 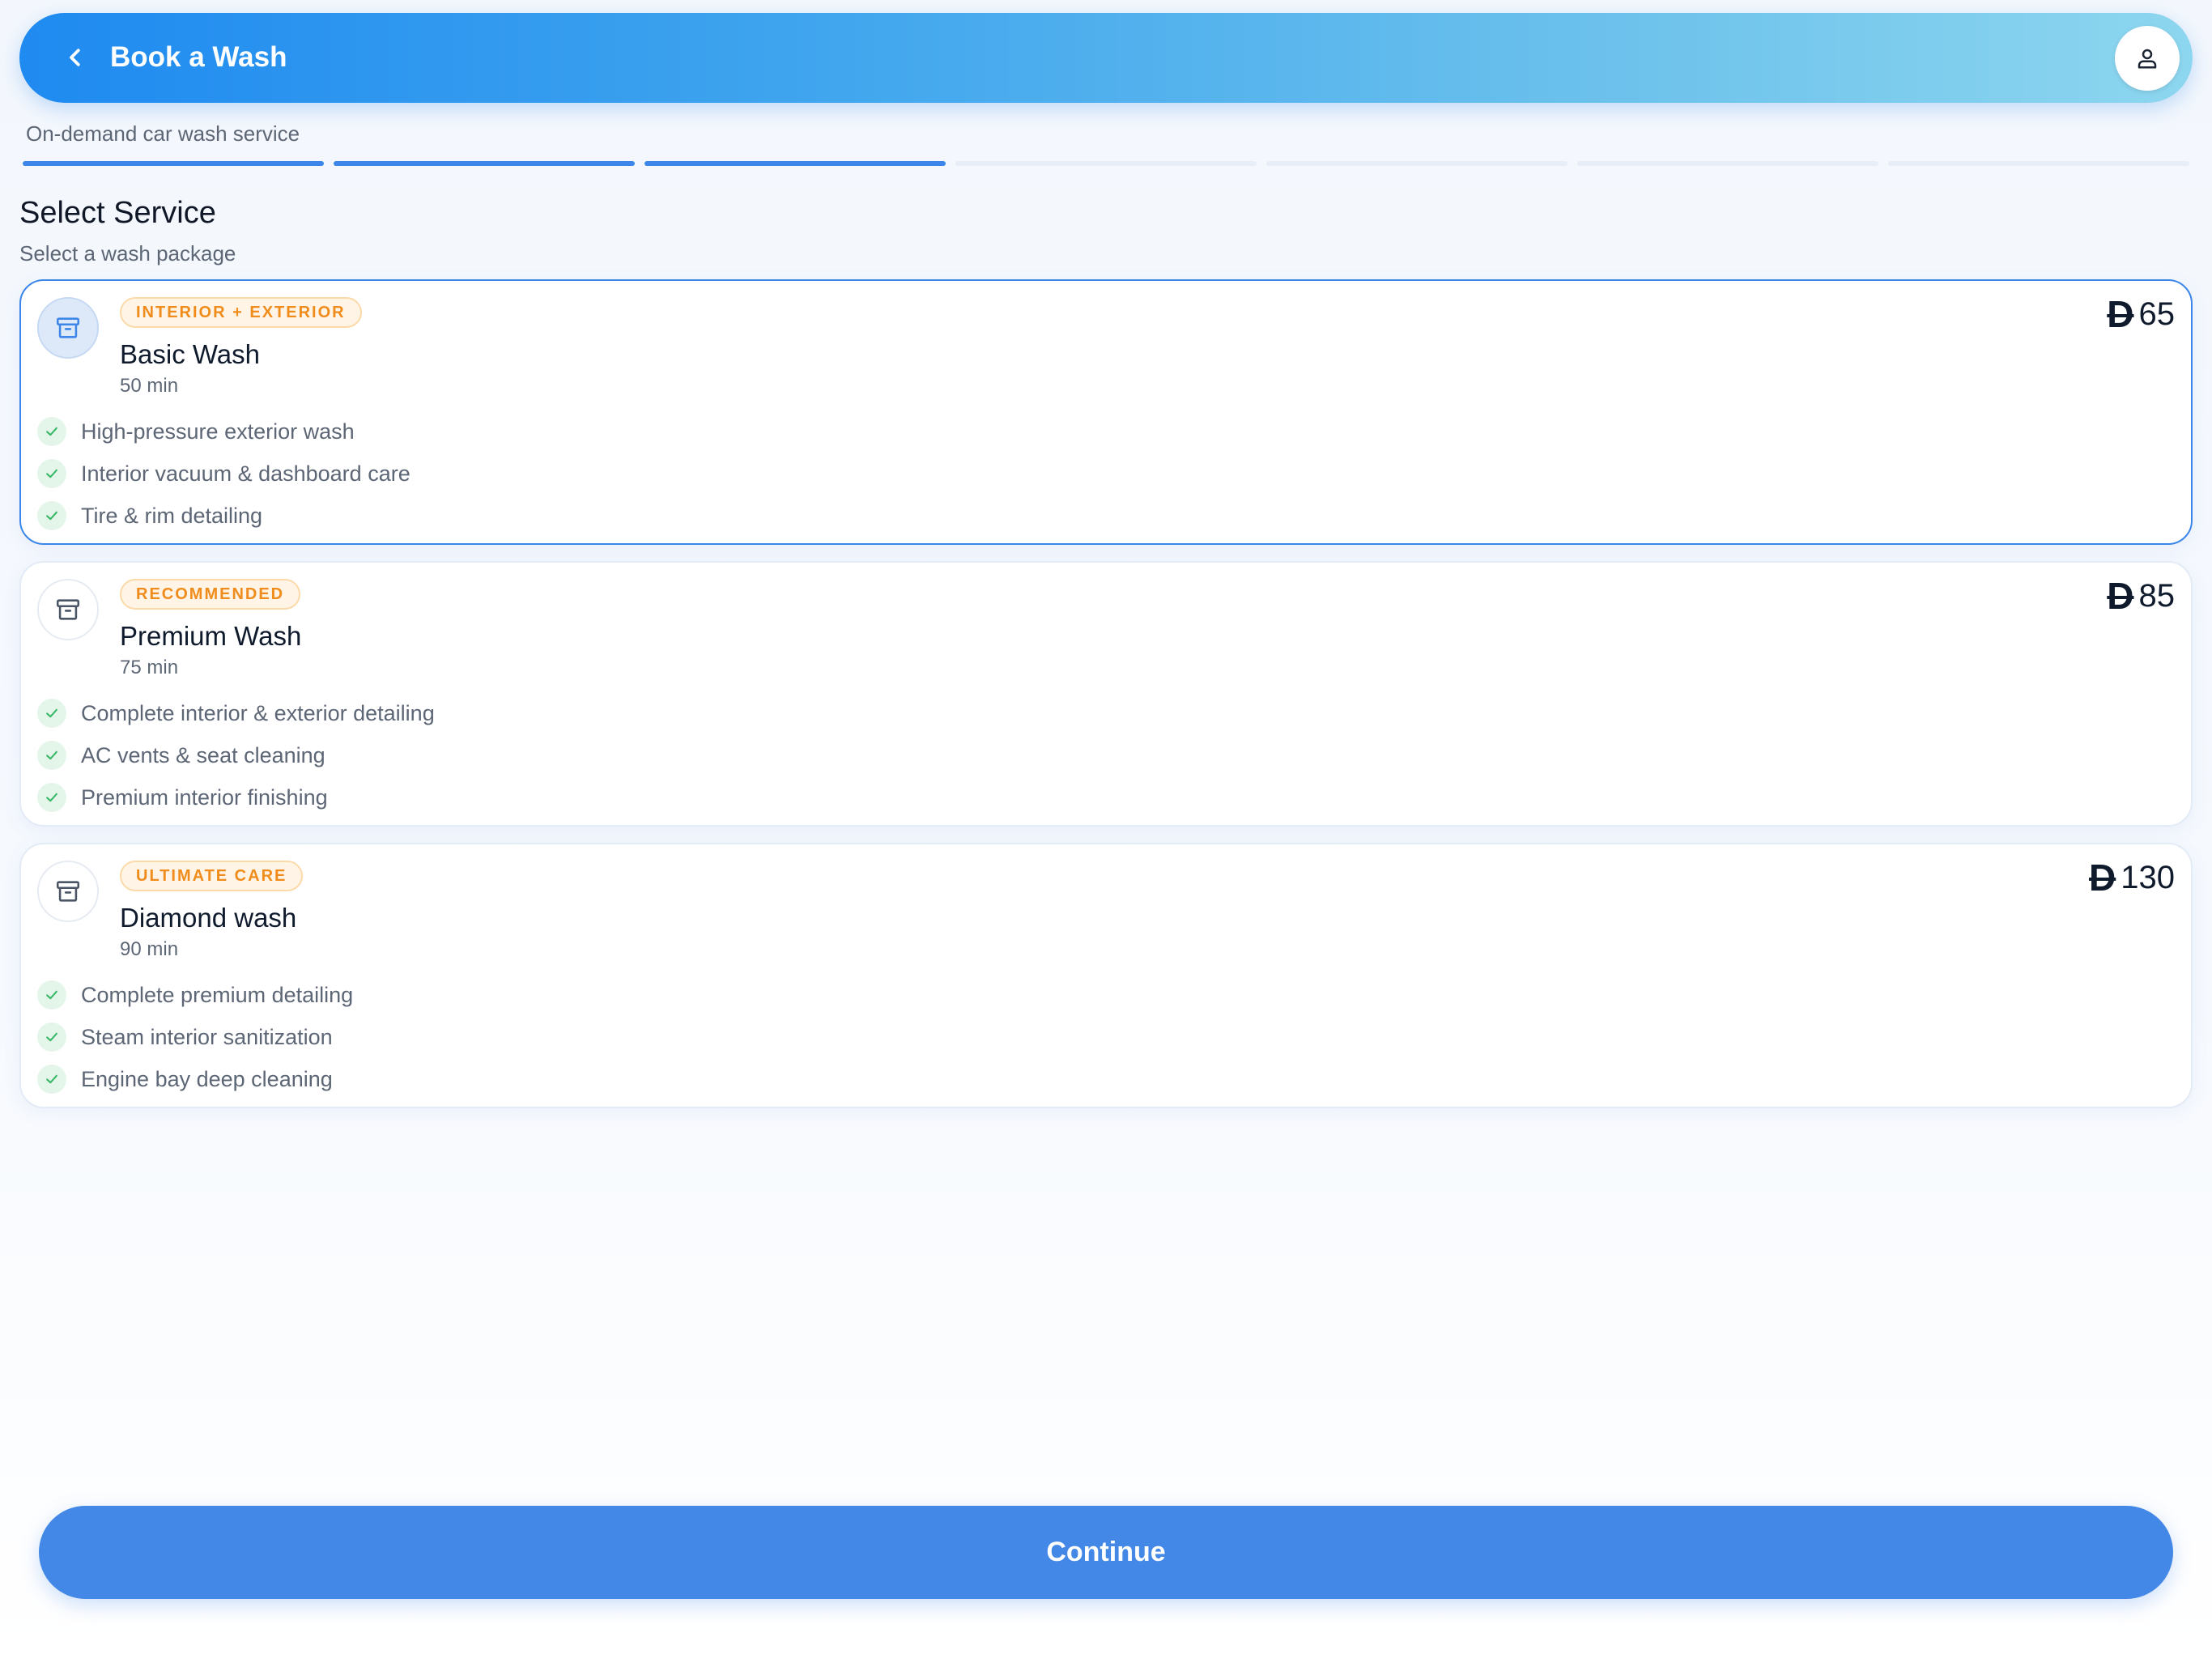 I want to click on feature-text: Engine bay deep cleaning, so click(x=207, y=1078).